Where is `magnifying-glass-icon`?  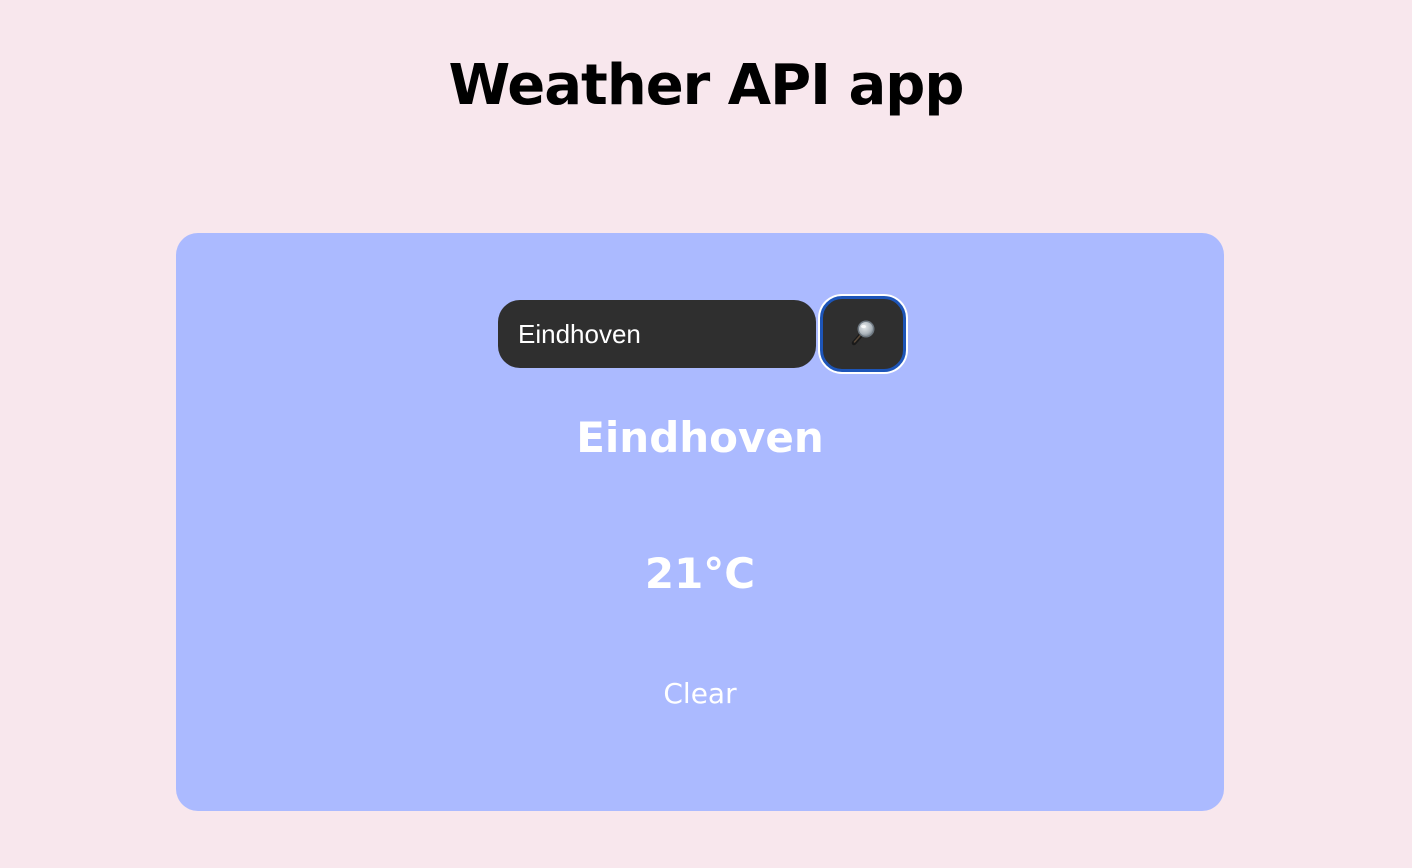 magnifying-glass-icon is located at coordinates (863, 334).